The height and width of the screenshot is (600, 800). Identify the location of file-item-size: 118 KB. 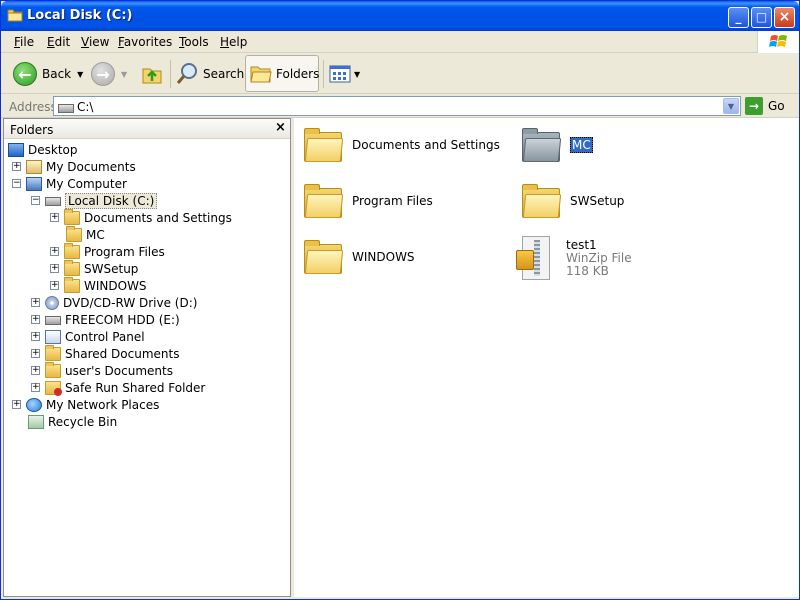
(587, 270).